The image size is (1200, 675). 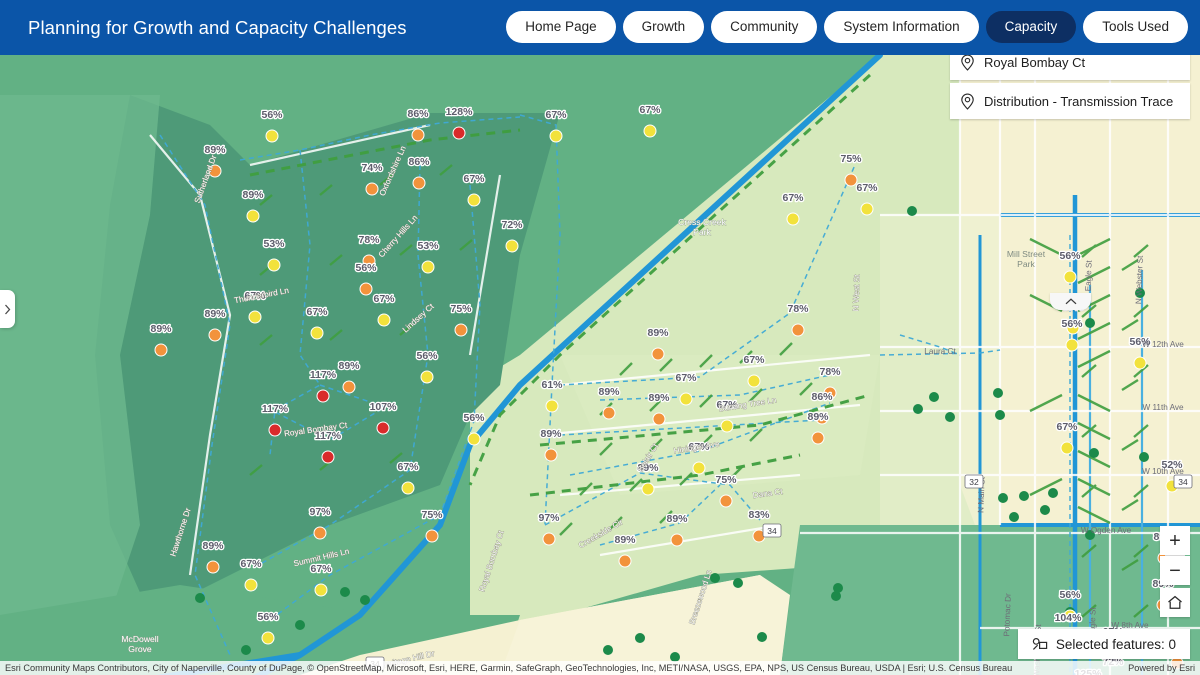 What do you see at coordinates (1070, 101) in the screenshot?
I see `bookmark-item: Distribution - Transmission Trace` at bounding box center [1070, 101].